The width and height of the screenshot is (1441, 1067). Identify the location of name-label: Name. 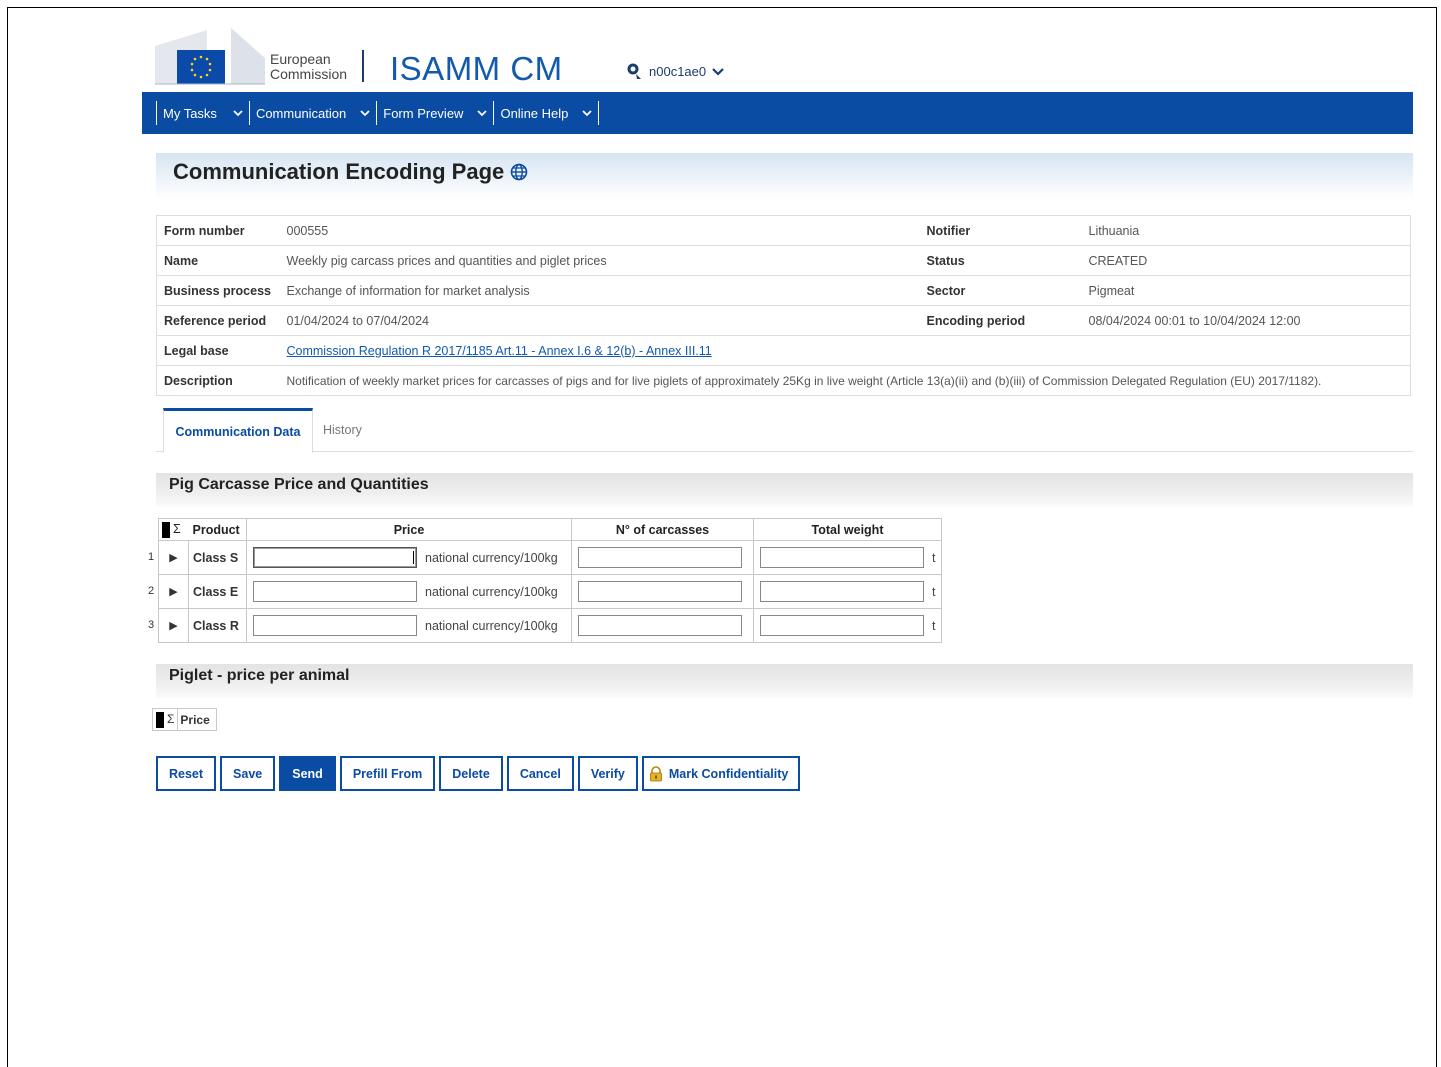
(218, 260).